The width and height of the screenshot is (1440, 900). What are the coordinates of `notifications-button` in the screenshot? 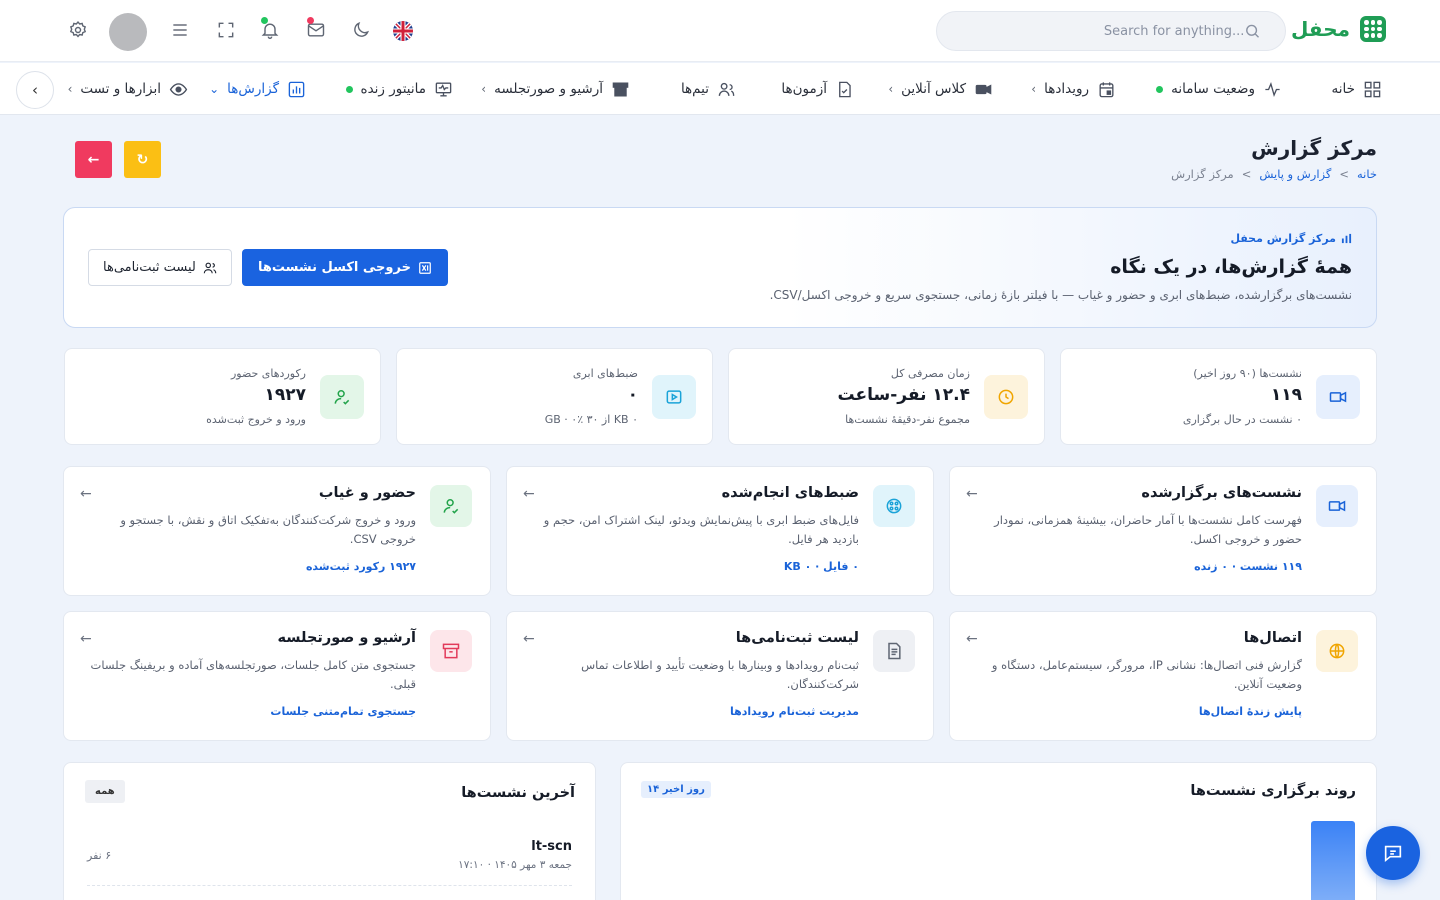 It's located at (270, 29).